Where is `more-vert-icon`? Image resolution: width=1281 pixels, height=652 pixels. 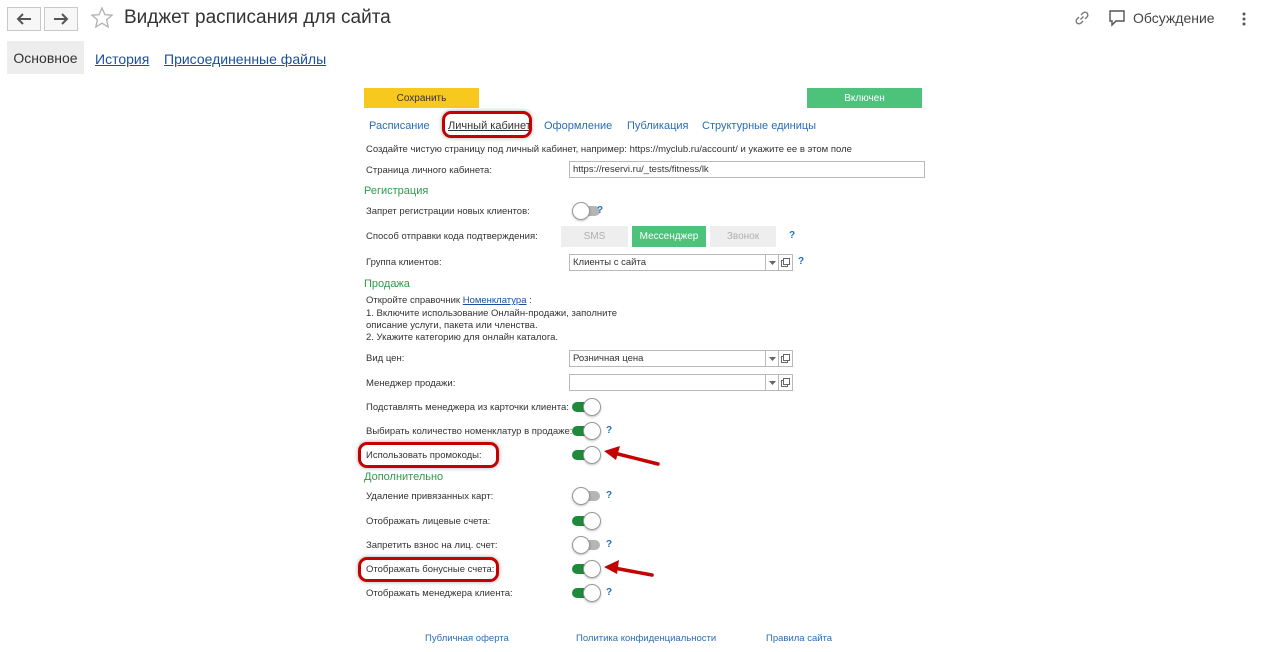 more-vert-icon is located at coordinates (1244, 19).